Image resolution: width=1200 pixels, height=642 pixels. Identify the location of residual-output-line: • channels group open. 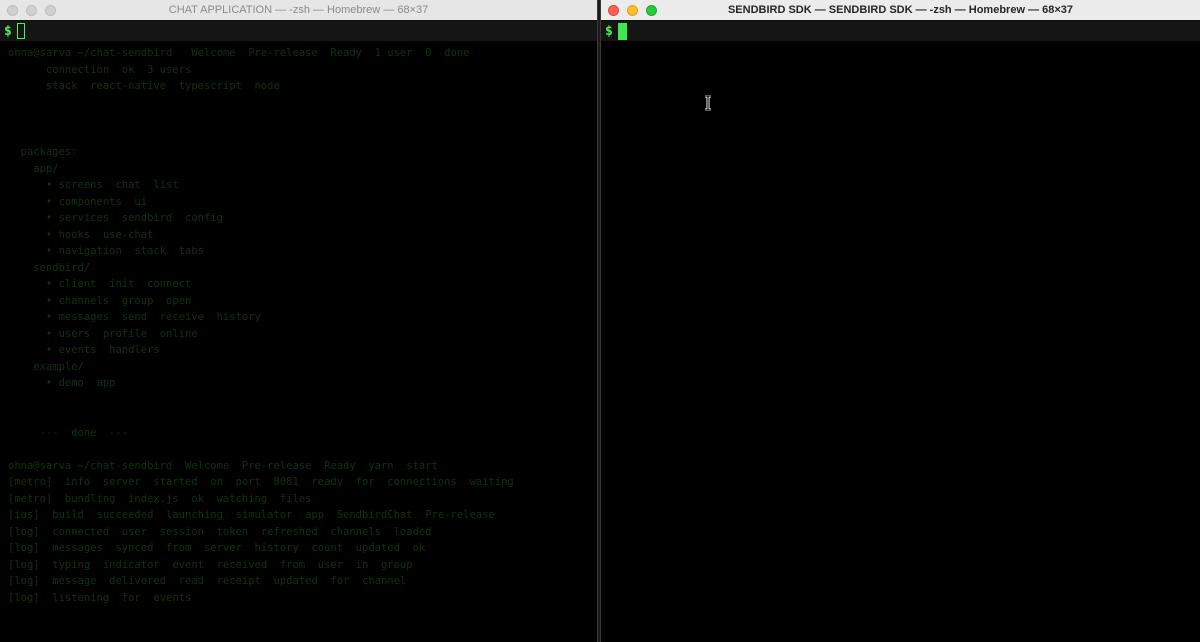
(100, 300).